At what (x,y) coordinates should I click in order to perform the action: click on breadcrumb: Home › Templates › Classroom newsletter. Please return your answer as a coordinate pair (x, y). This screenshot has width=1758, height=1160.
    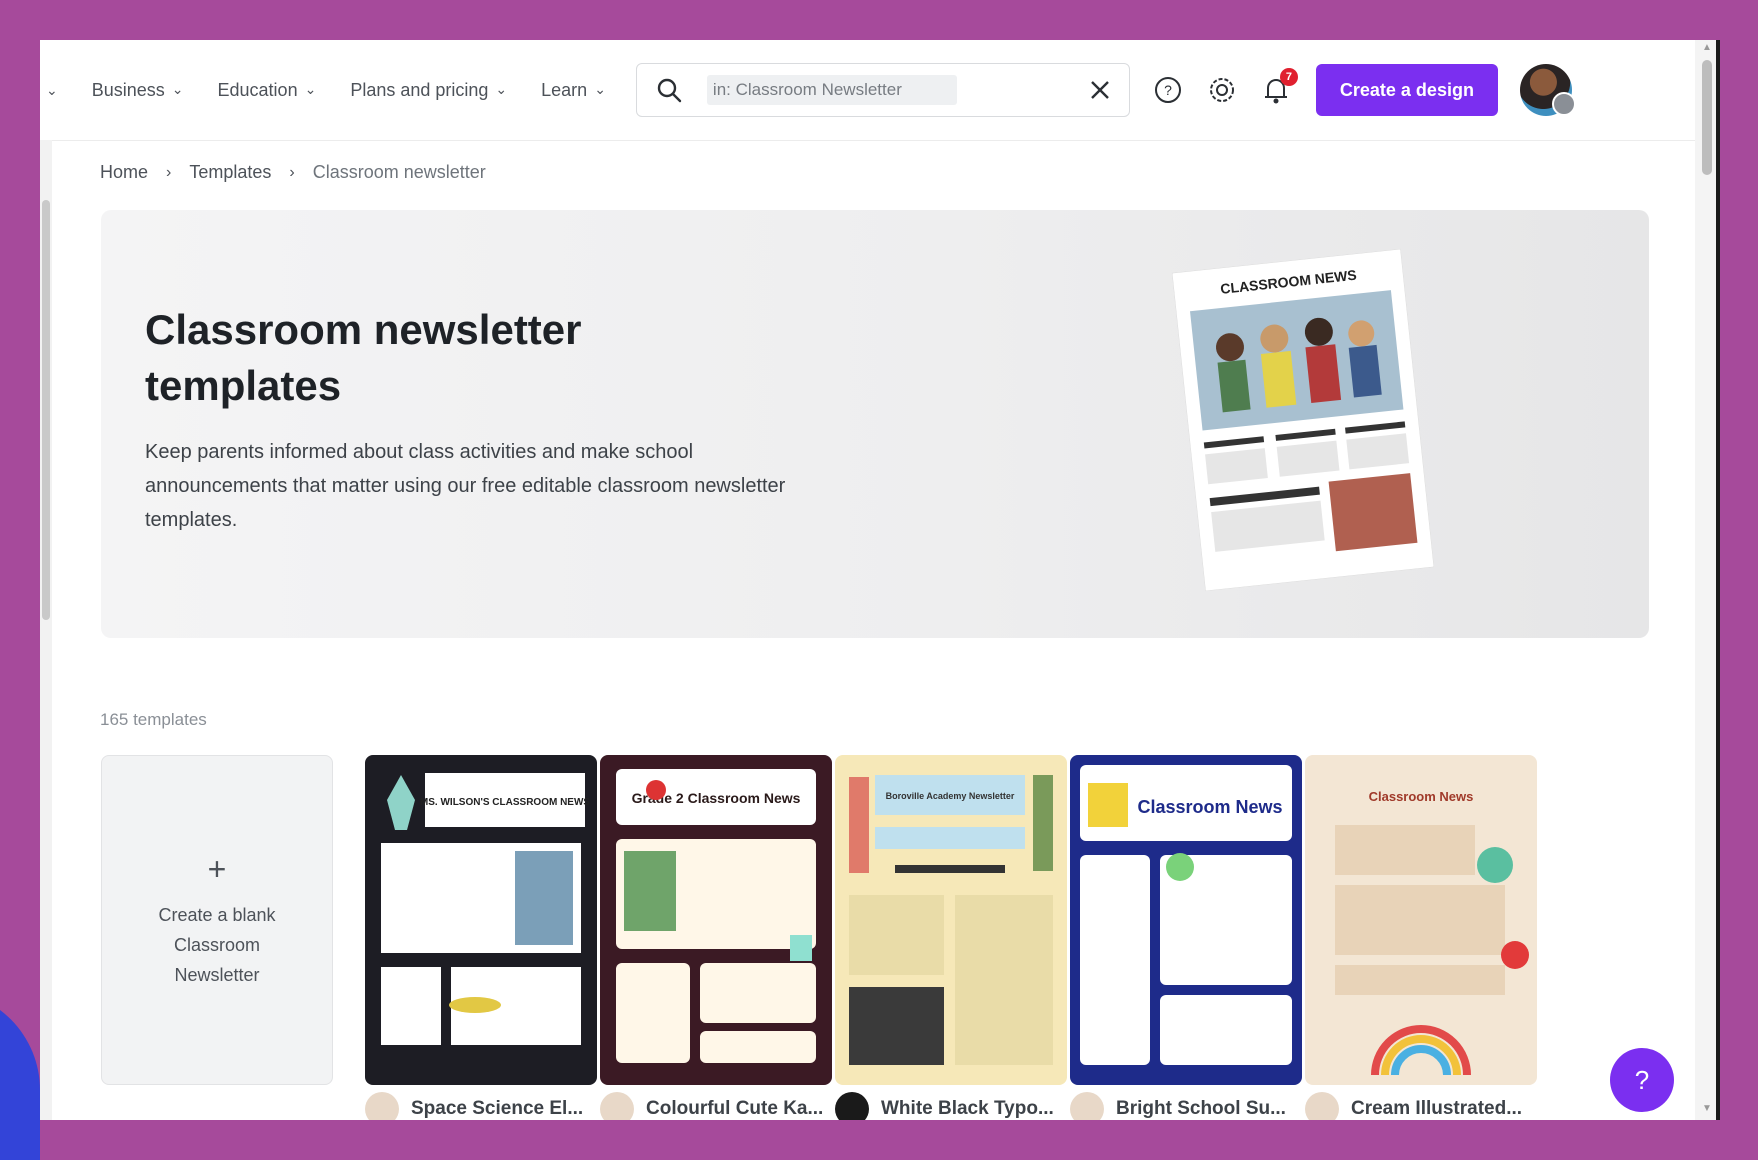
    Looking at the image, I should click on (293, 172).